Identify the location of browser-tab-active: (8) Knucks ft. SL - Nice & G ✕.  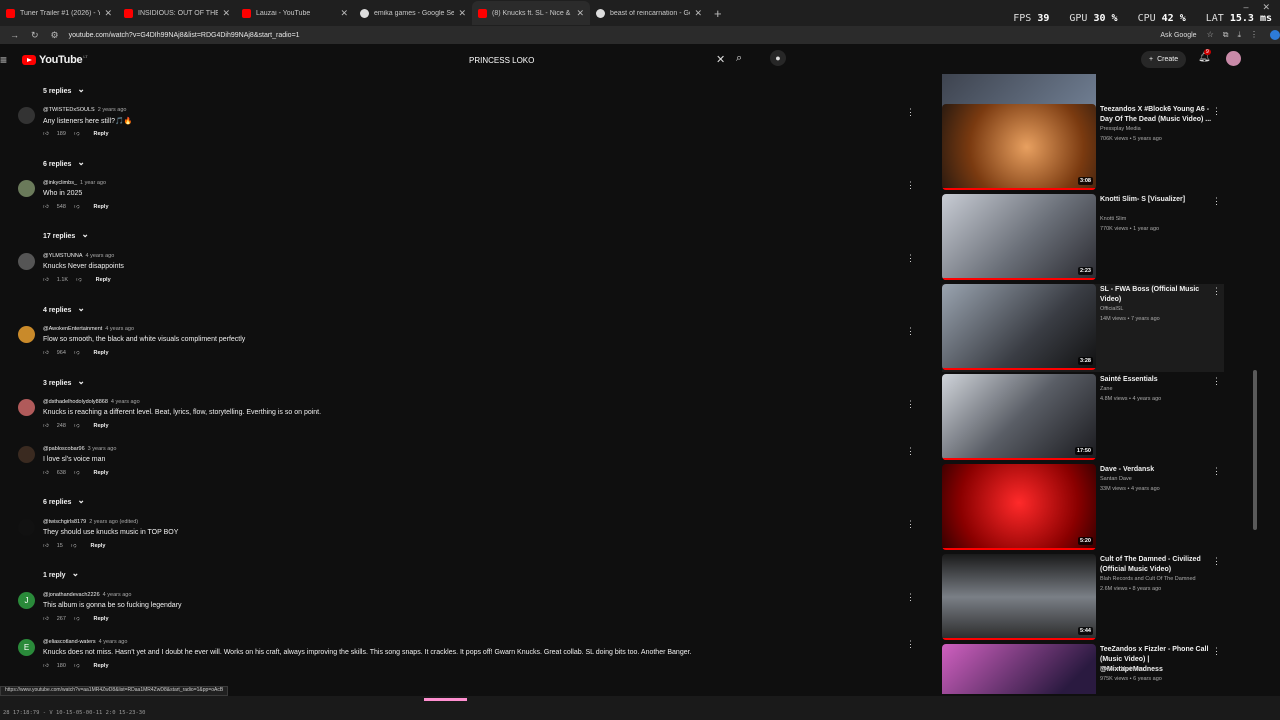
(531, 13).